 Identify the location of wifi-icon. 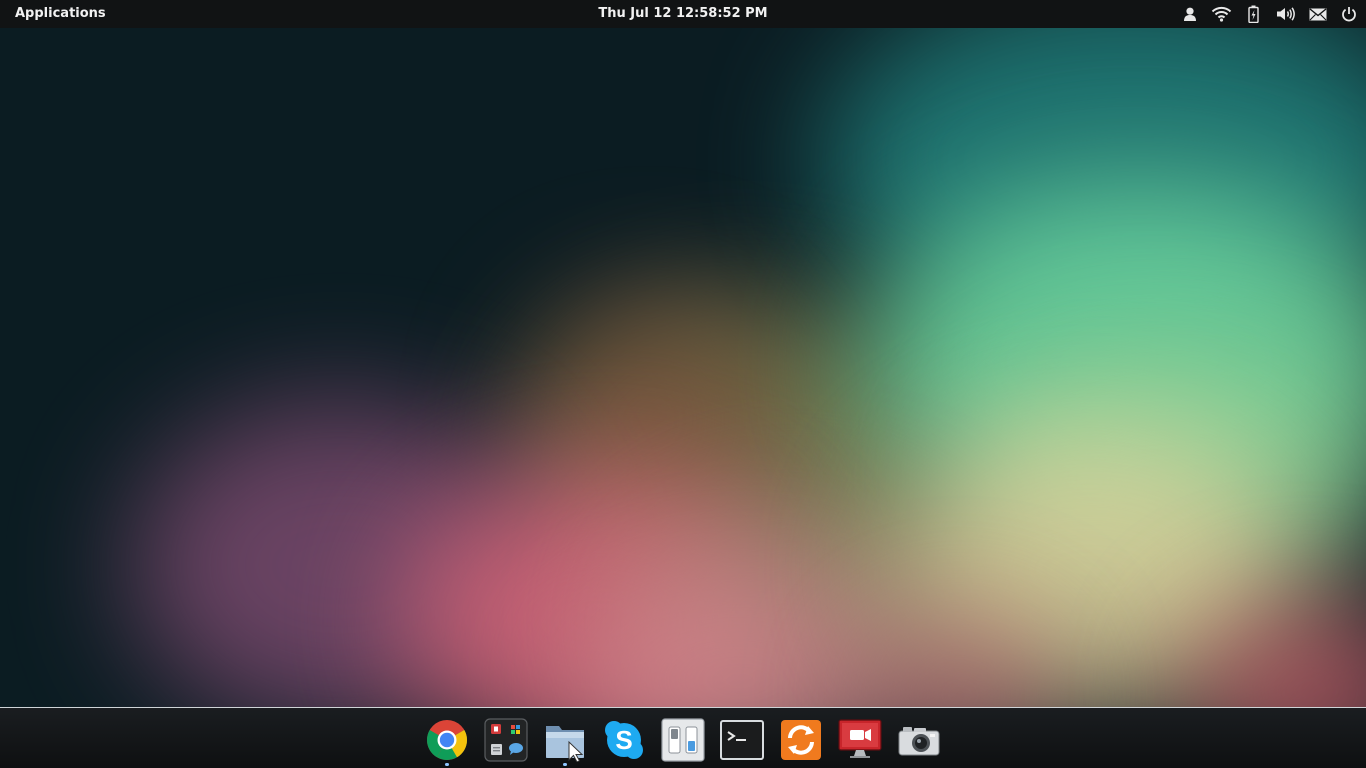
(1221, 14).